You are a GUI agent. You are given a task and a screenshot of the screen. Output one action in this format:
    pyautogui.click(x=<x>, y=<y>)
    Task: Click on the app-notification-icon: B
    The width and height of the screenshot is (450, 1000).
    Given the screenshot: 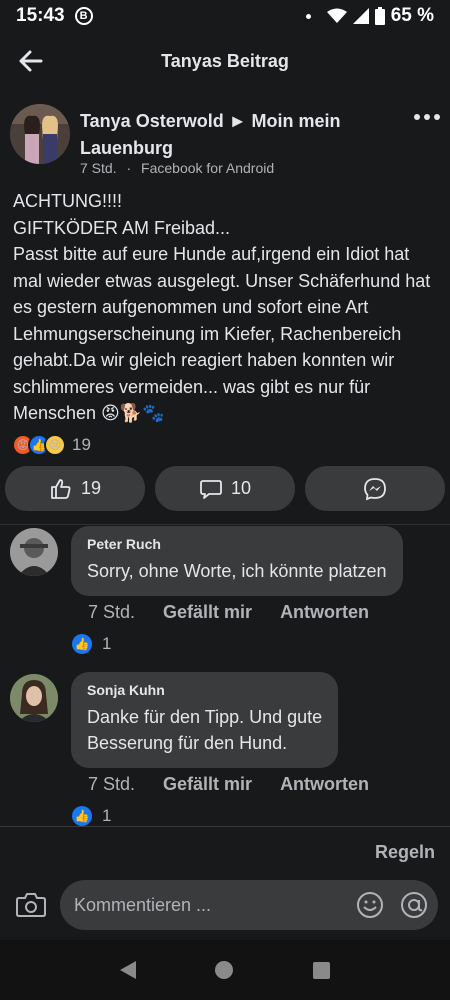 What is the action you would take?
    pyautogui.click(x=83, y=16)
    